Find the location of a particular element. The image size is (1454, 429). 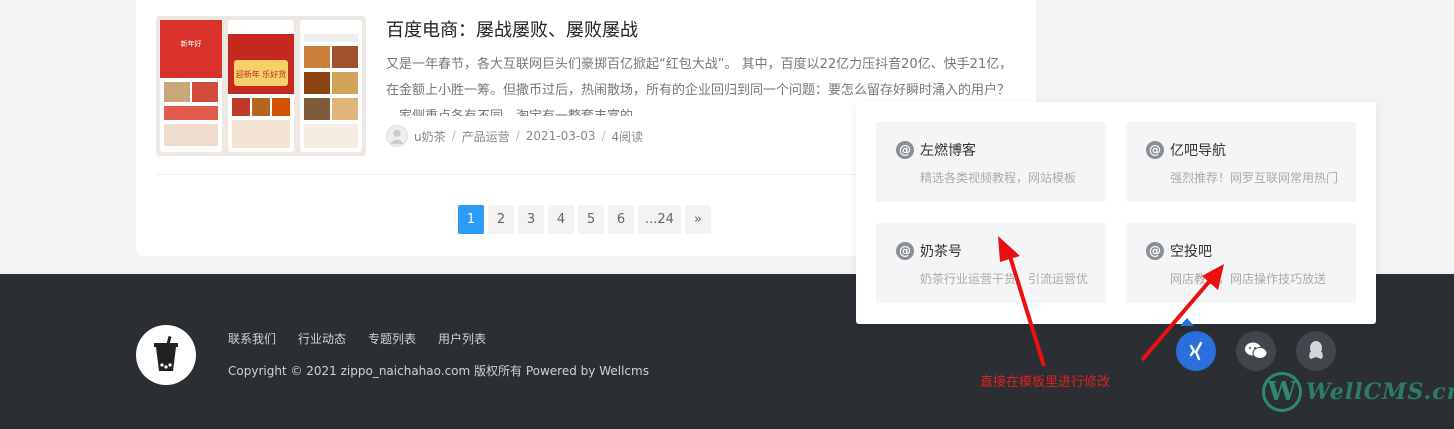

watermark-text: WellCMS.cn is located at coordinates (1380, 392).